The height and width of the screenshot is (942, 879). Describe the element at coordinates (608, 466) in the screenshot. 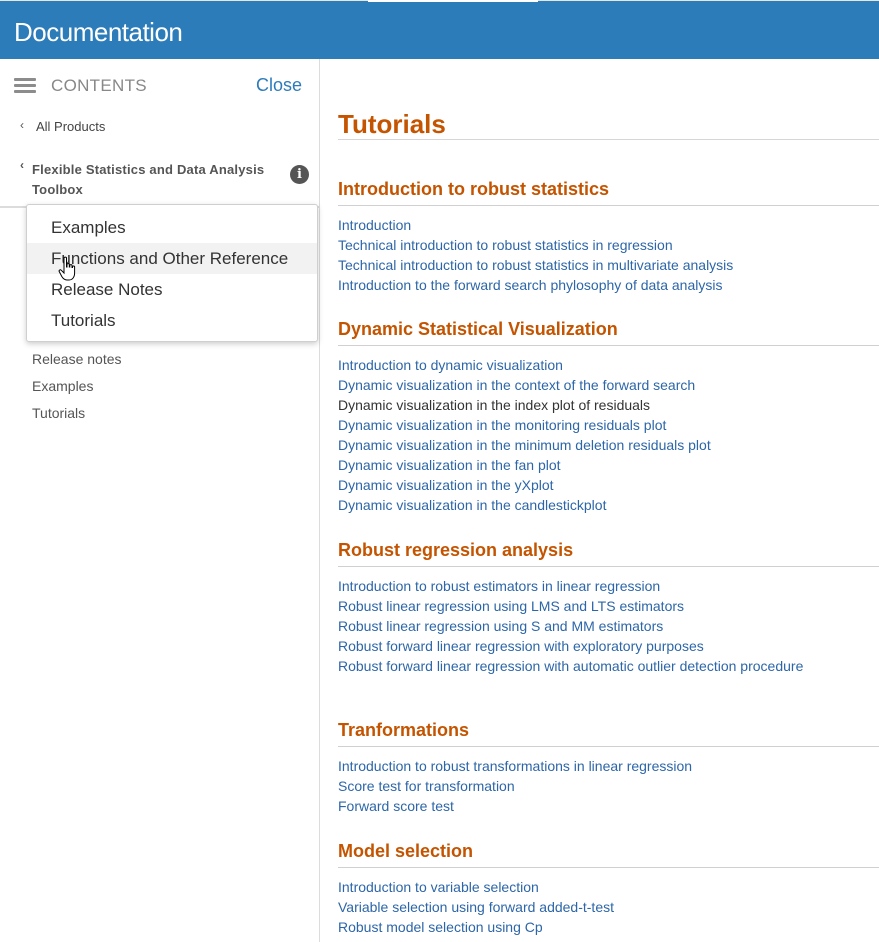

I see `tutorial-link: Dynamic visualization in the fan plot` at that location.